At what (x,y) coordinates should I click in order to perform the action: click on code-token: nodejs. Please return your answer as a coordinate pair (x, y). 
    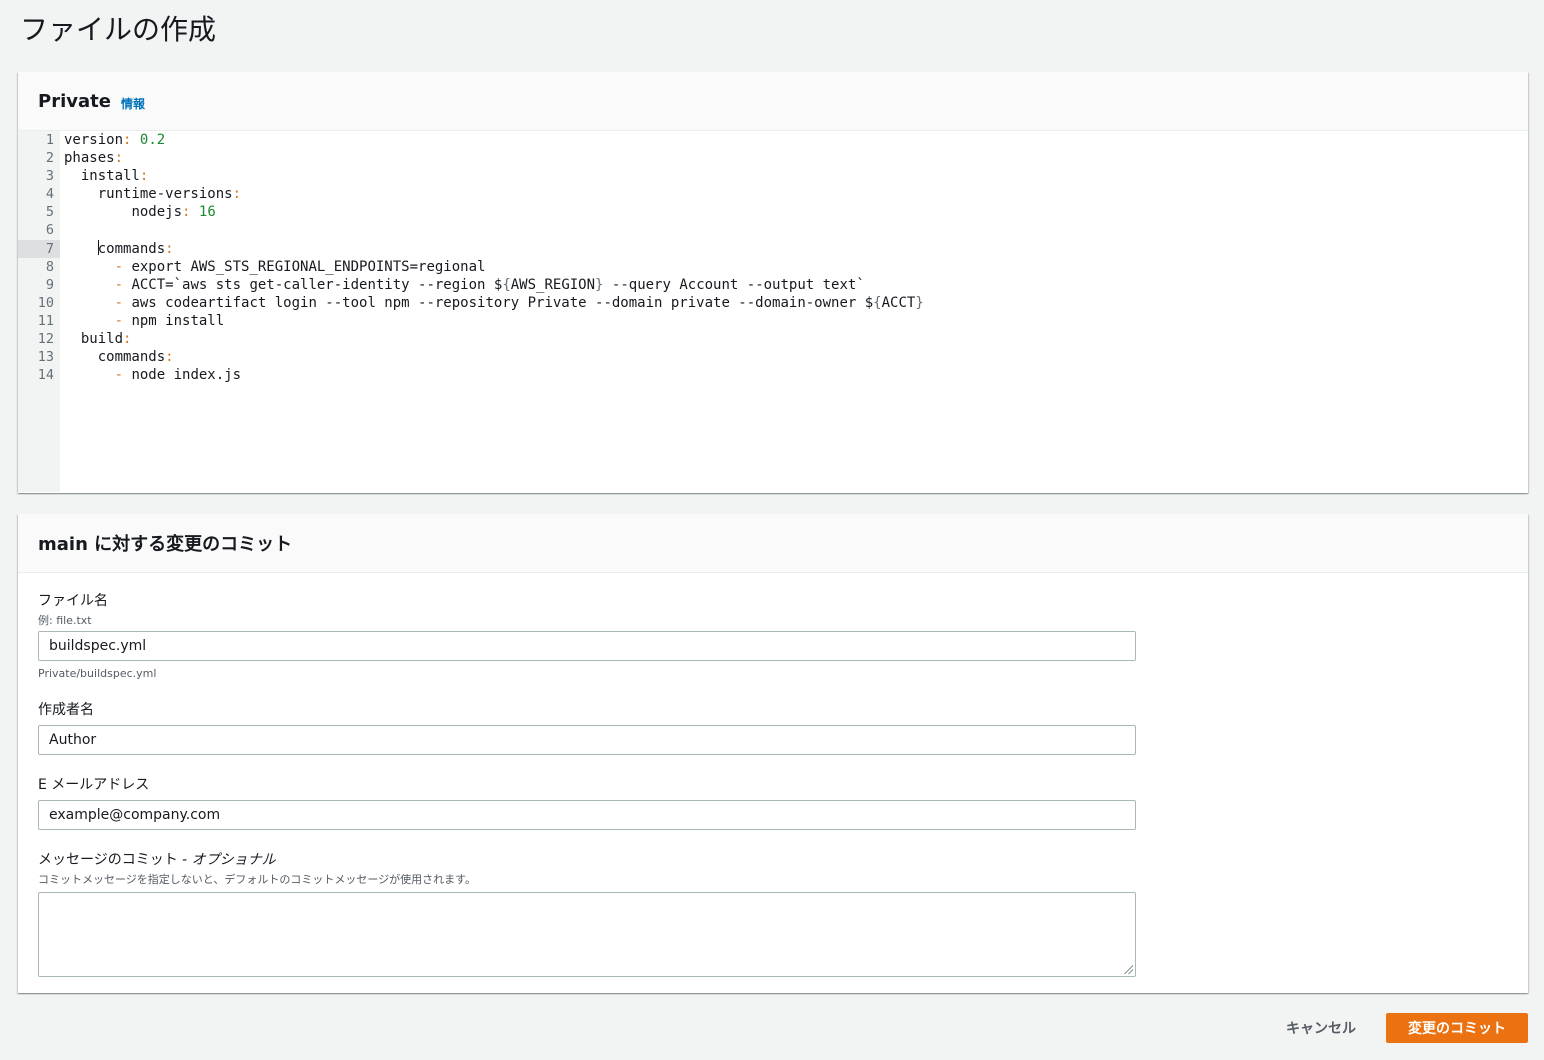
    Looking at the image, I should click on (157, 212).